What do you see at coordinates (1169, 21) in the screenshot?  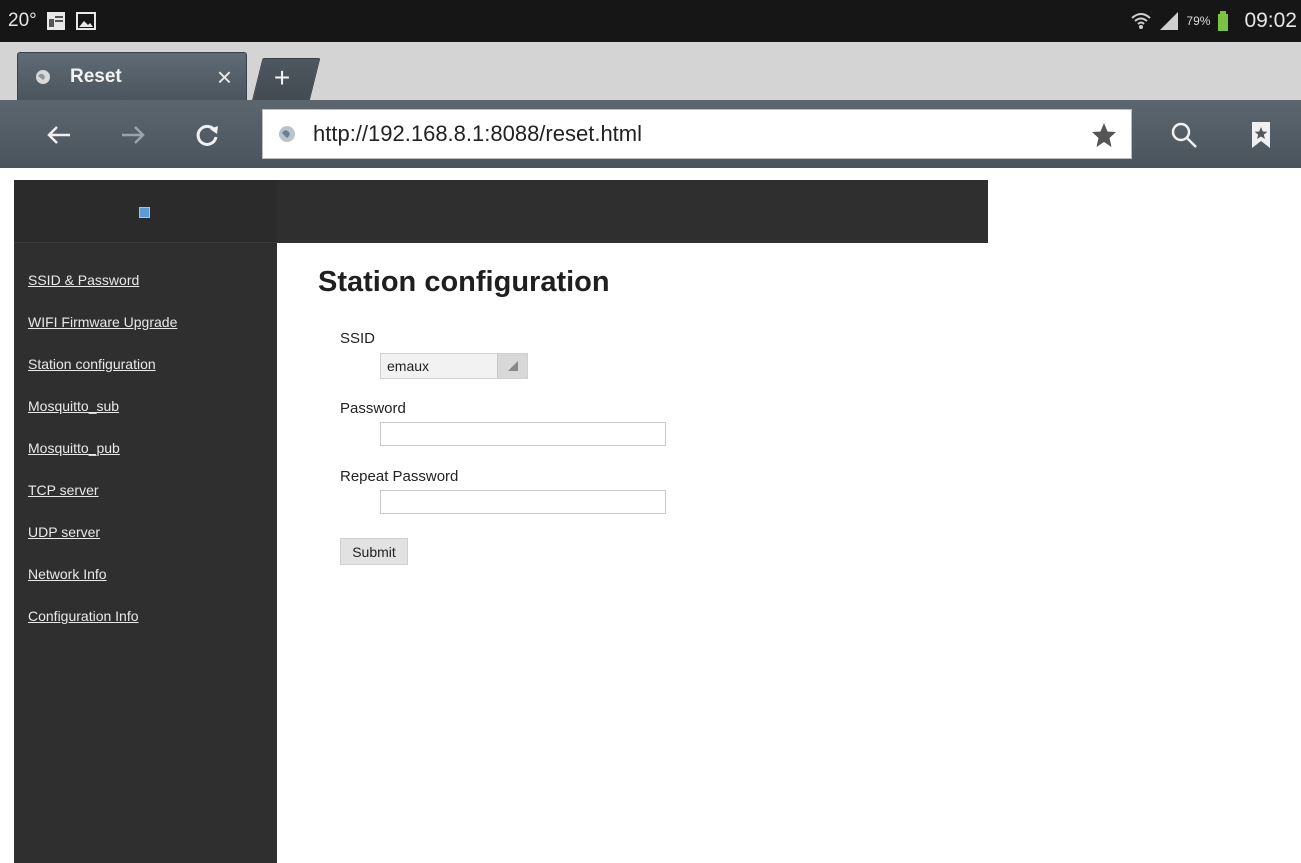 I see `signal-icon` at bounding box center [1169, 21].